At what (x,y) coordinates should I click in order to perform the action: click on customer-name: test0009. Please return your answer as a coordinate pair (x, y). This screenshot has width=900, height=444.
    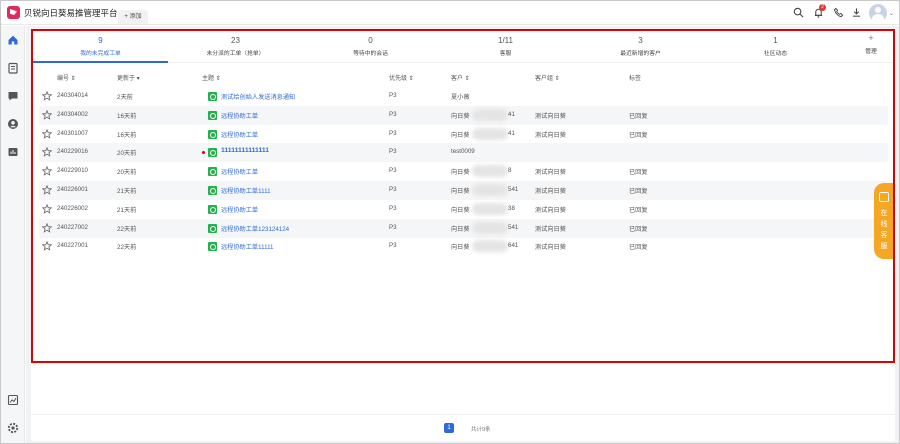
    Looking at the image, I should click on (463, 151).